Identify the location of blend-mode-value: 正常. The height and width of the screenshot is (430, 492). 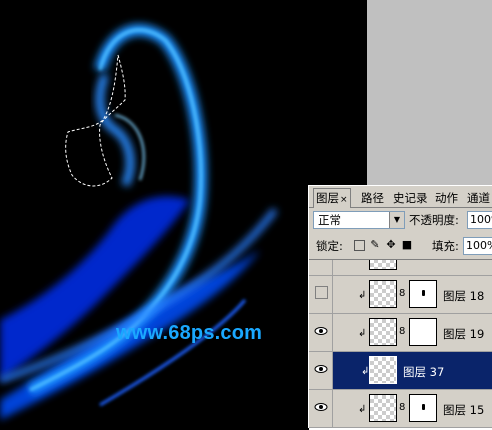
(329, 220).